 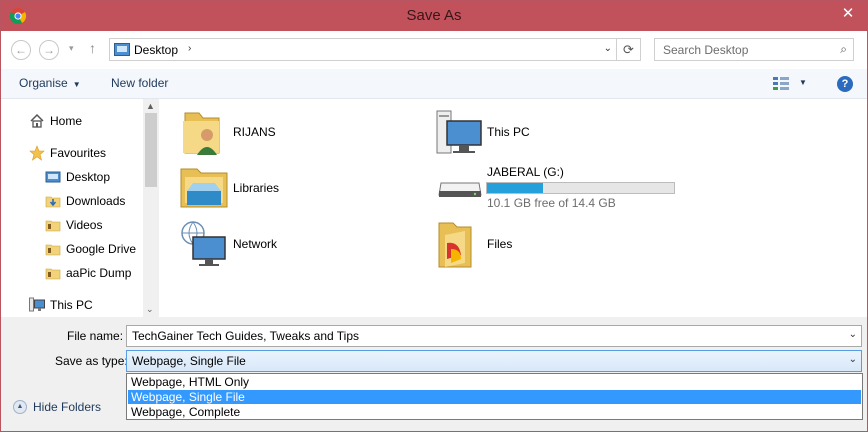 I want to click on option-complete: Webpage, Complete, so click(x=494, y=412).